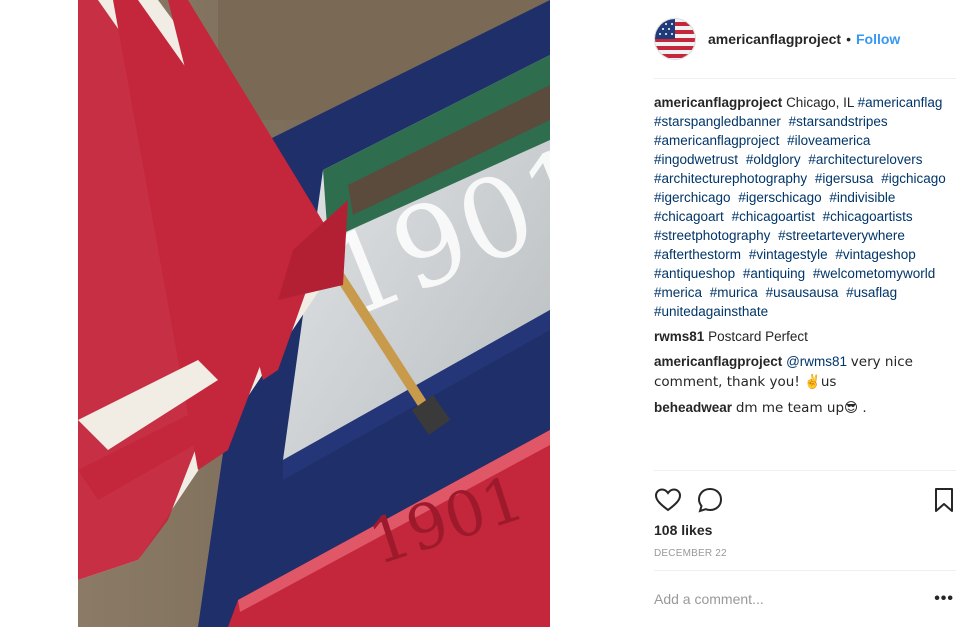  I want to click on hashtag-link: #indivisible, so click(862, 197).